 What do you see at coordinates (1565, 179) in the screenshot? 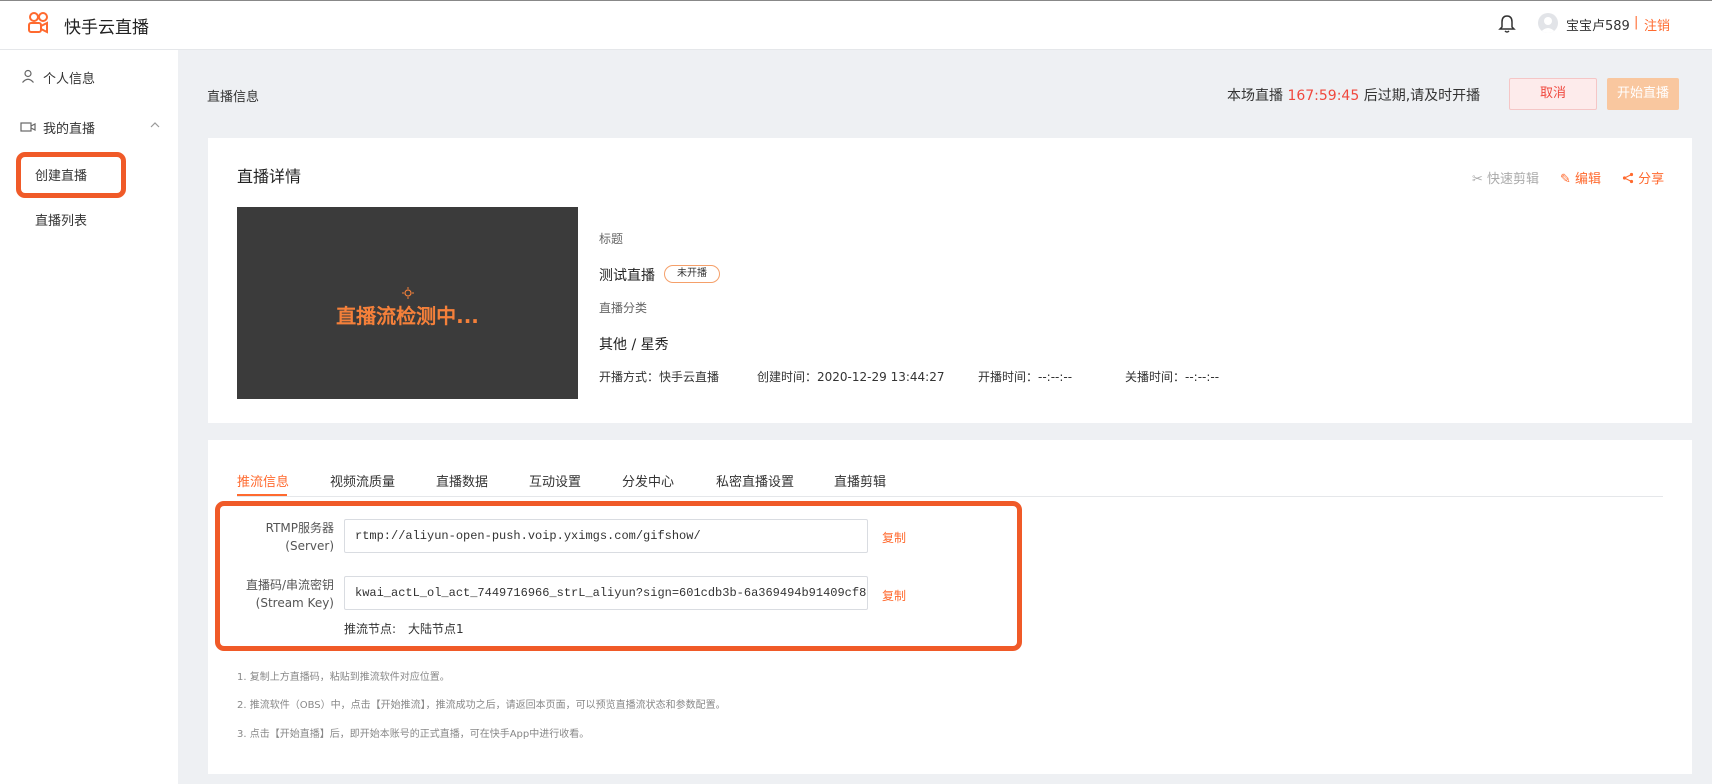
I see `edit-icon: ✎` at bounding box center [1565, 179].